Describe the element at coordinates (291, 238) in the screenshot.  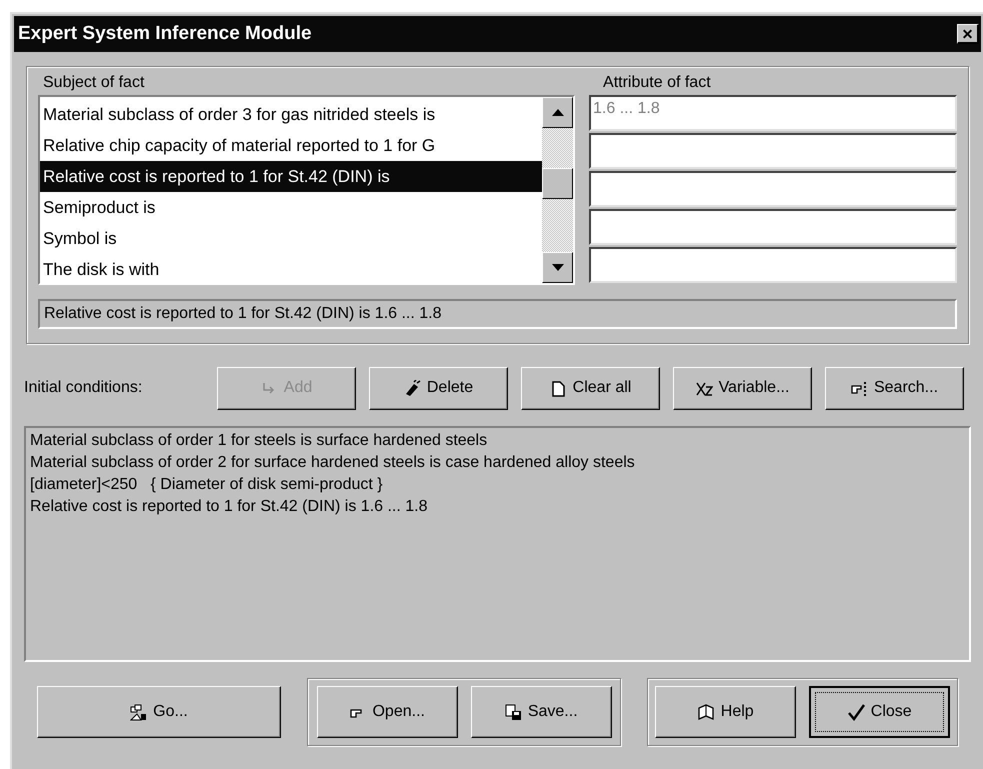
I see `list-item: Symbol is` at that location.